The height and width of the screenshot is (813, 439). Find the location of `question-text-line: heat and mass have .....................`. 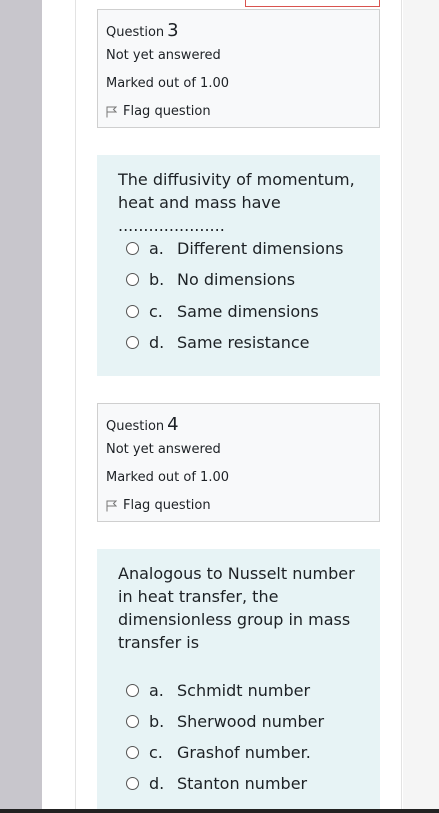

question-text-line: heat and mass have ..................... is located at coordinates (199, 214).